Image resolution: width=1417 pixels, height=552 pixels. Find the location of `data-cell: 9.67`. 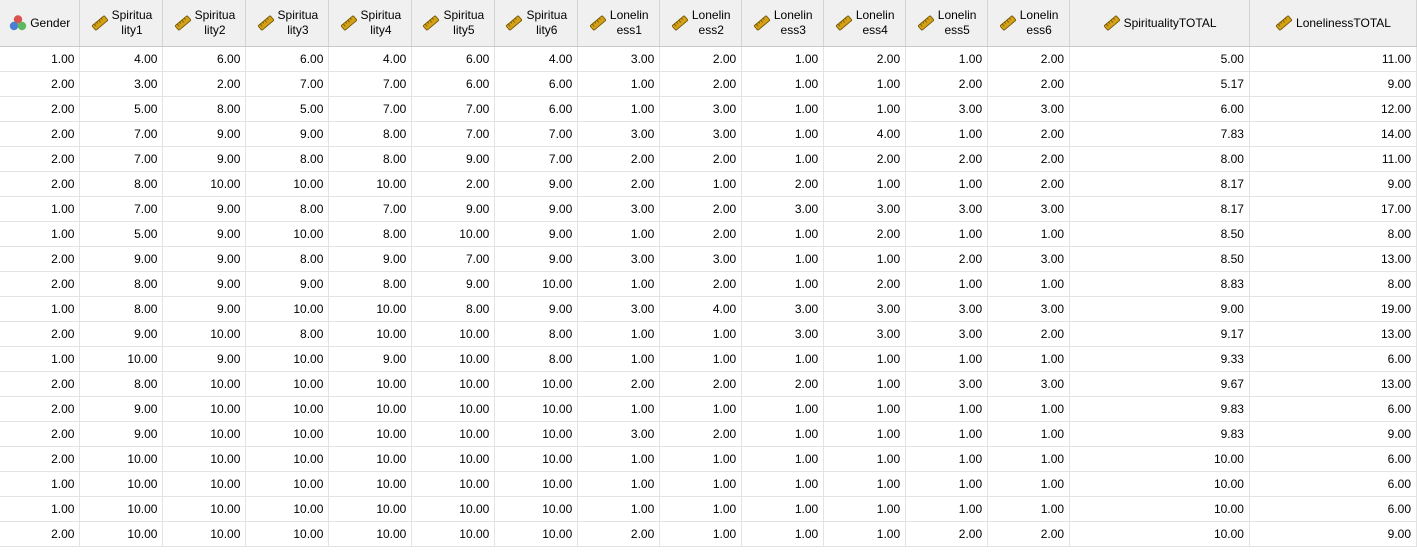

data-cell: 9.67 is located at coordinates (1159, 384).